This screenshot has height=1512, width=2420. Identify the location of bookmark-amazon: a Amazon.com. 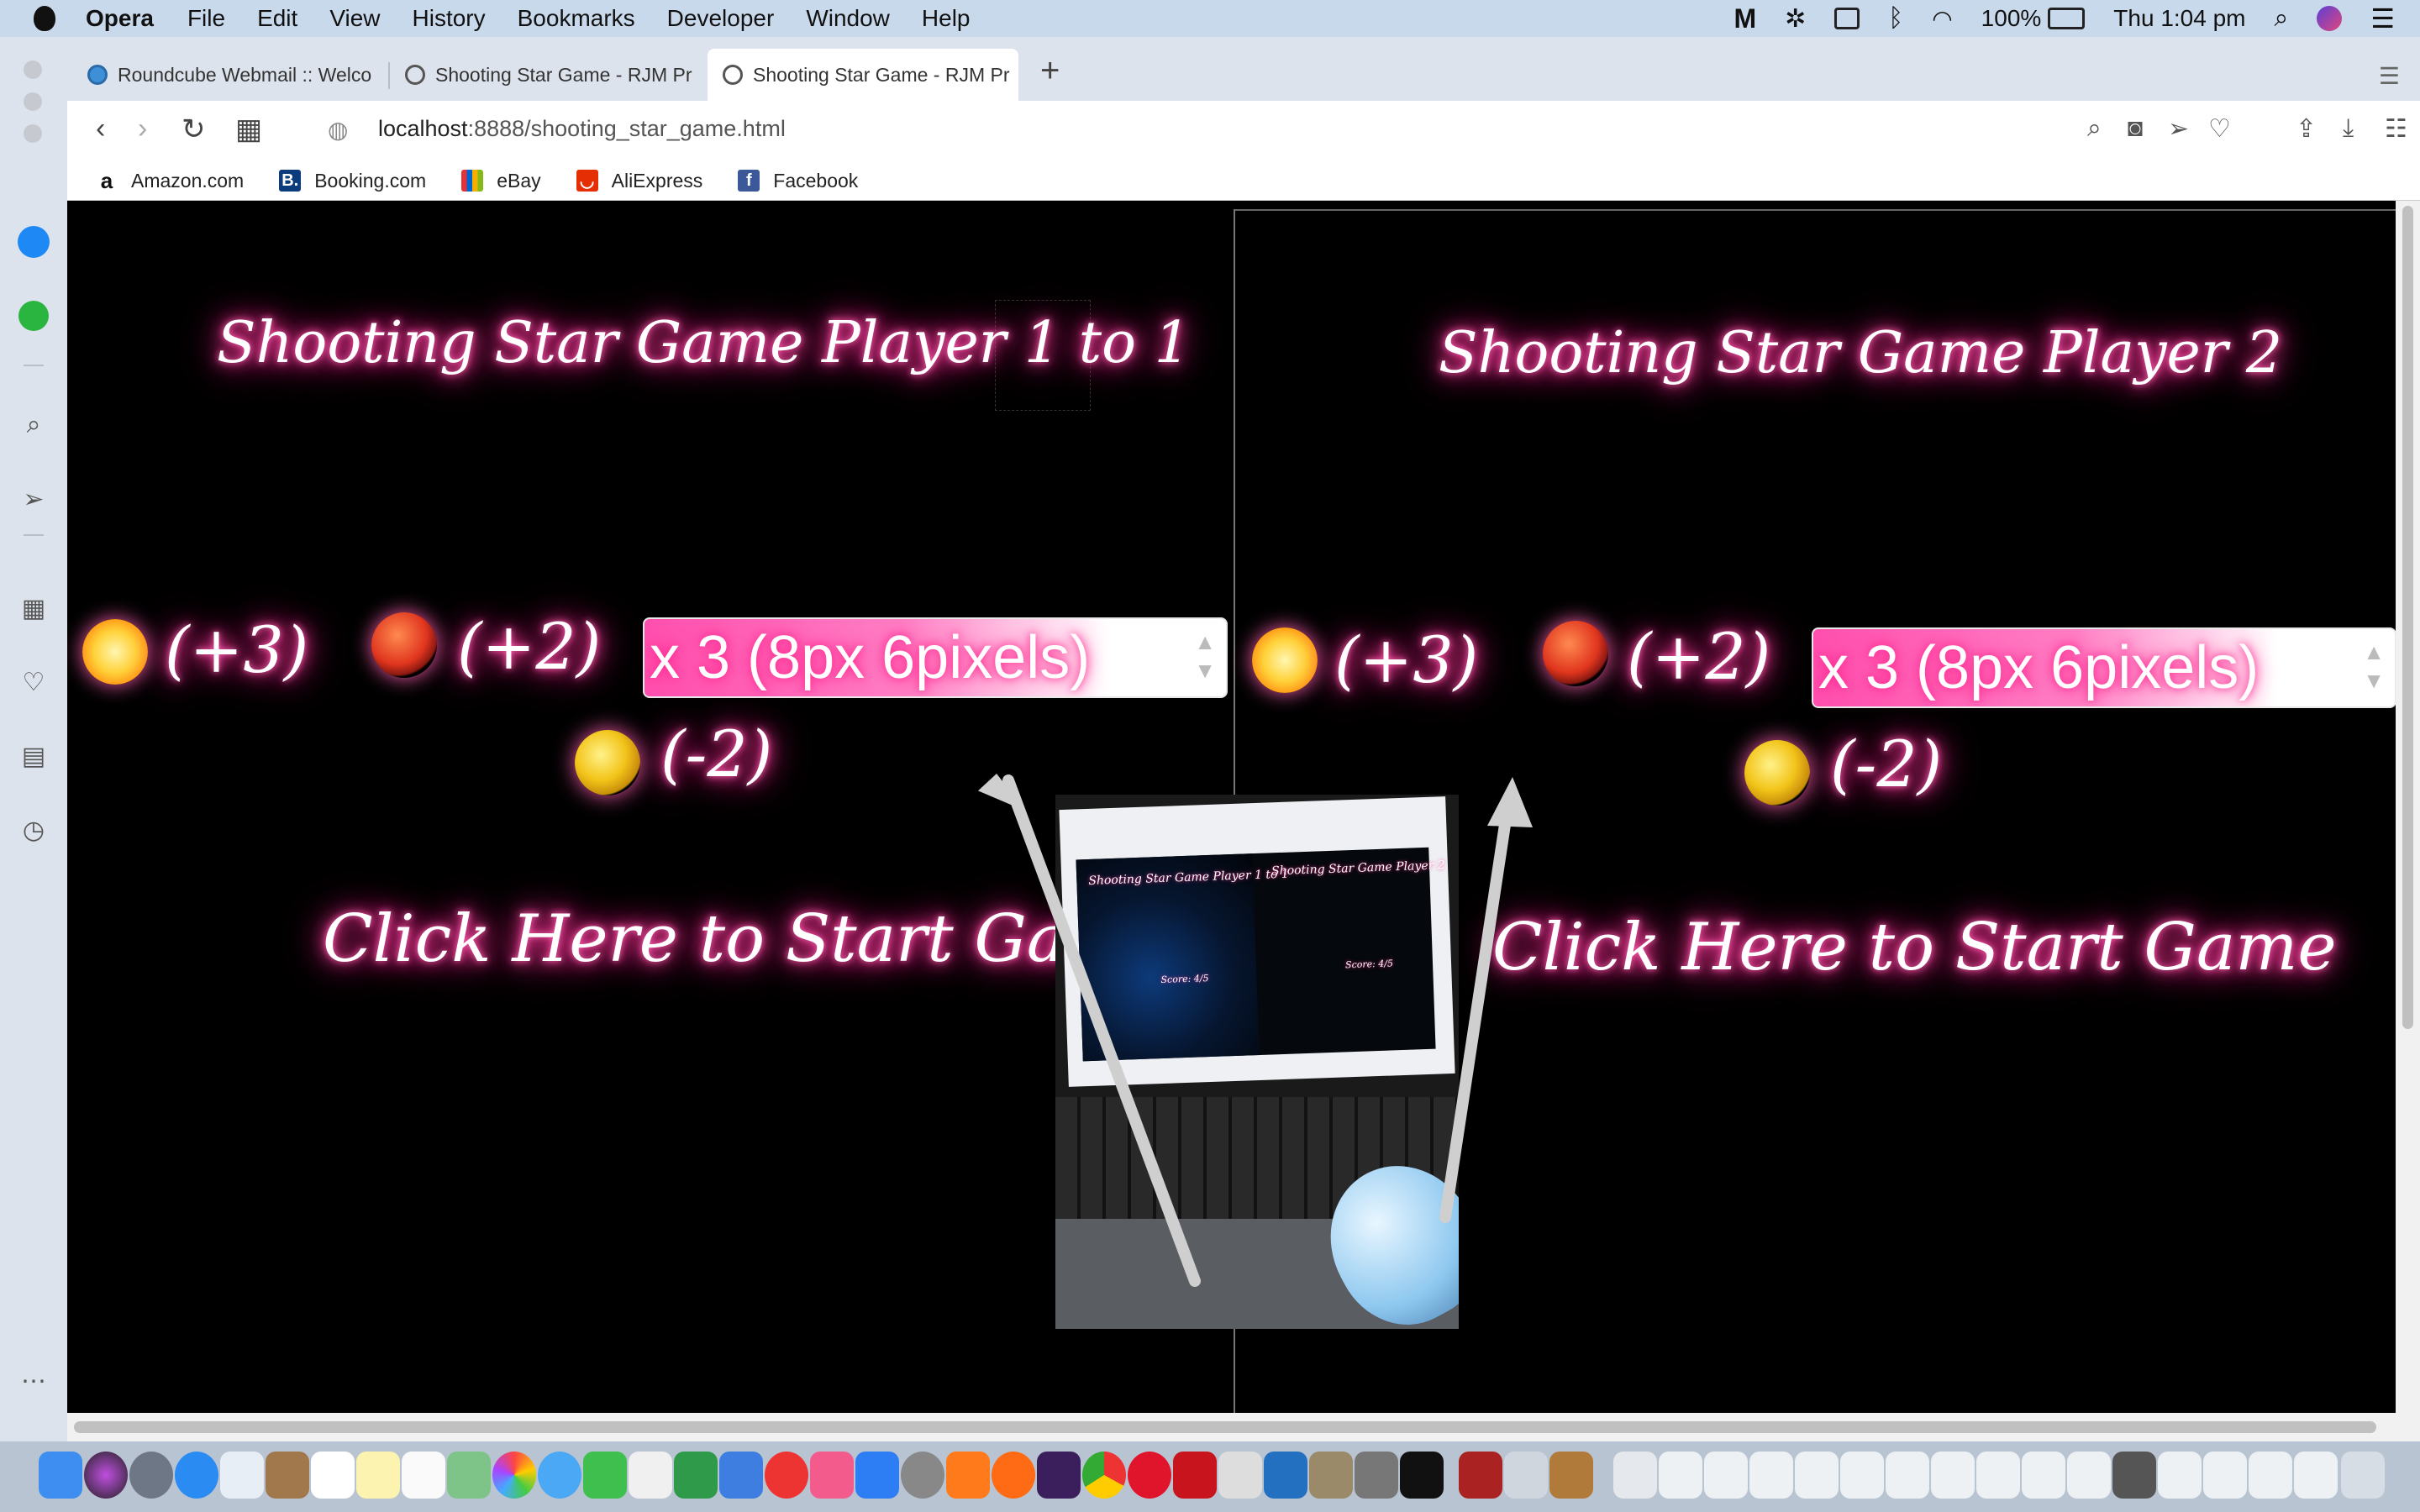
(170, 180).